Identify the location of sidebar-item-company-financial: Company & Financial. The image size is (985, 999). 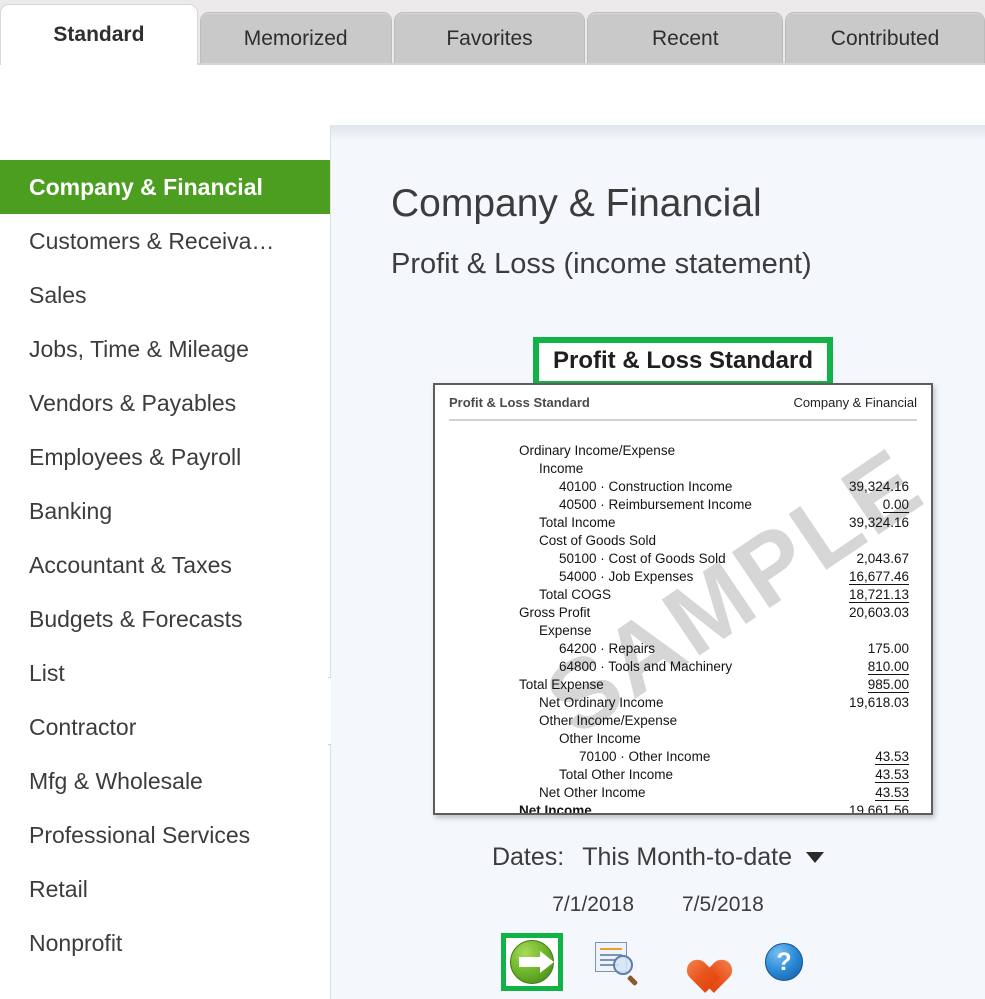
(165, 187).